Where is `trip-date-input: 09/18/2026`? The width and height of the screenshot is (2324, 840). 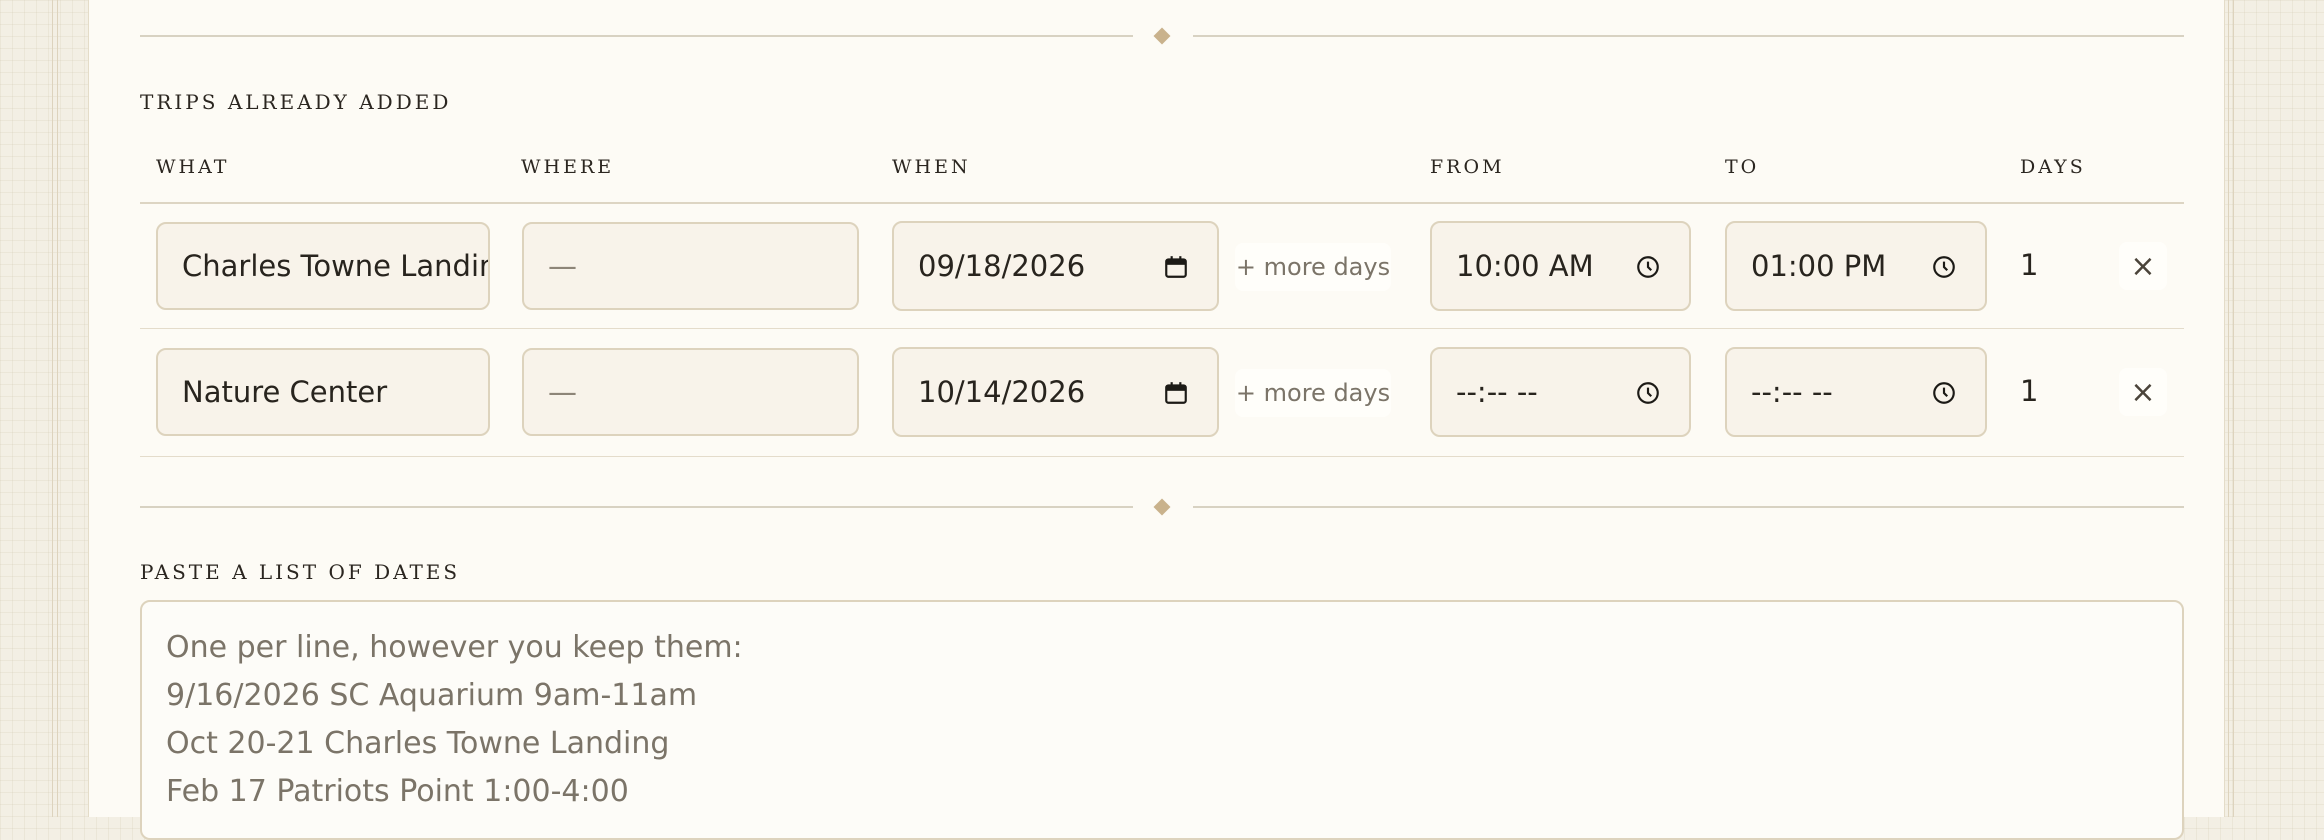
trip-date-input: 09/18/2026 is located at coordinates (1055, 266).